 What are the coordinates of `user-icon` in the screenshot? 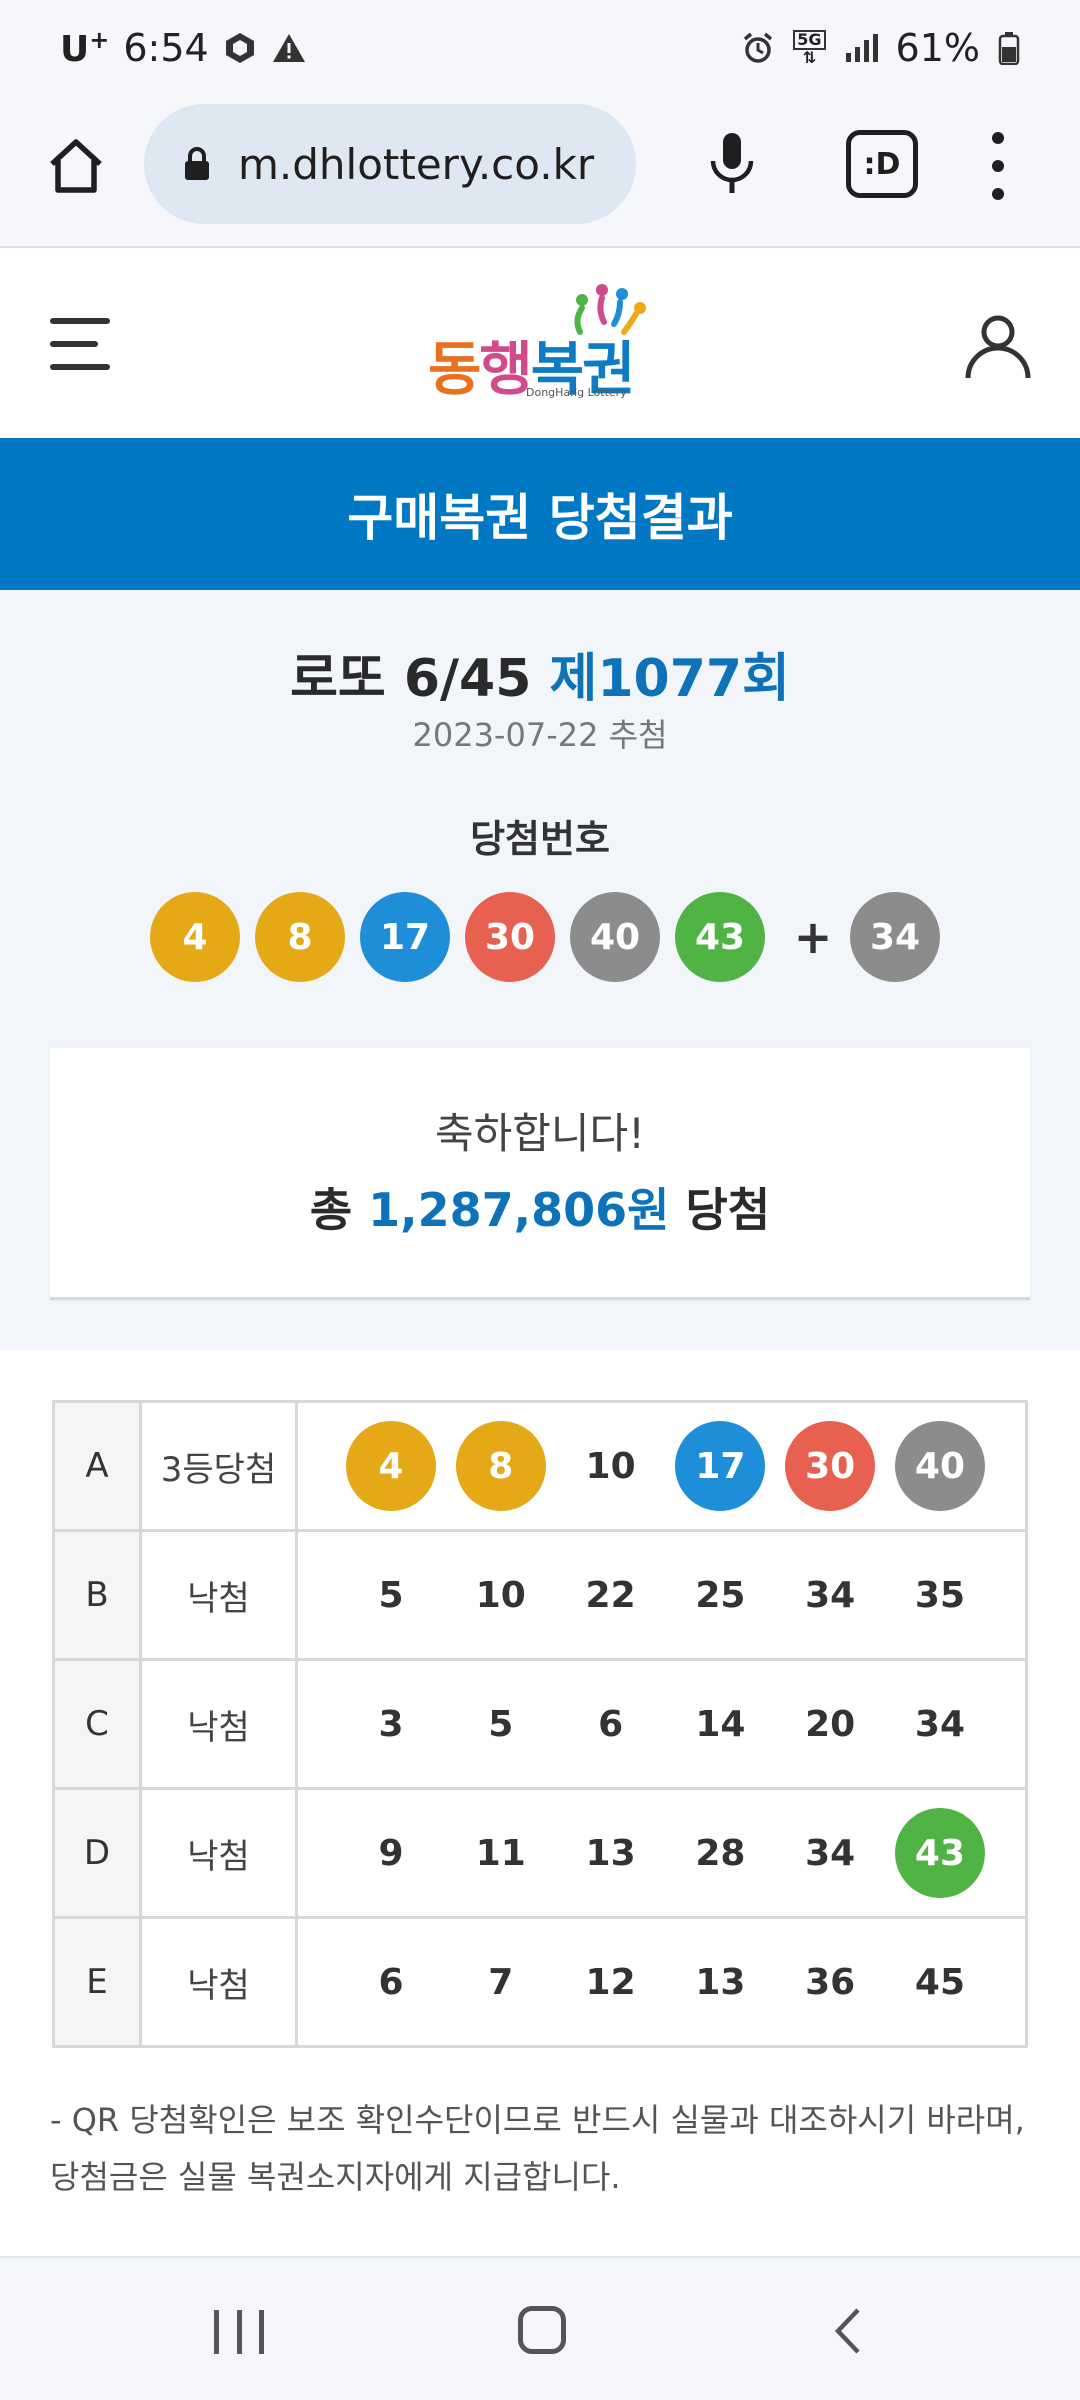 It's located at (998, 346).